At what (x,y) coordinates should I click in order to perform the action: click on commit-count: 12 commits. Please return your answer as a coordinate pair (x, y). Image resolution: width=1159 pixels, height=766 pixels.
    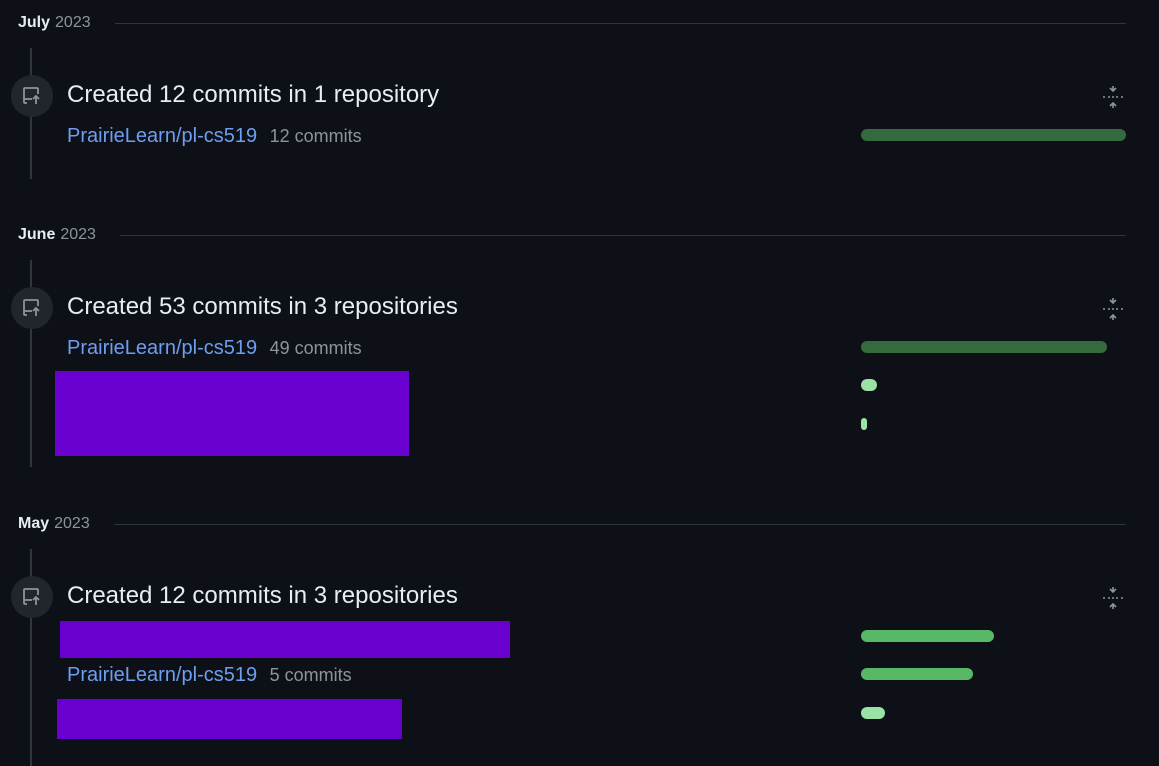
    Looking at the image, I should click on (315, 136).